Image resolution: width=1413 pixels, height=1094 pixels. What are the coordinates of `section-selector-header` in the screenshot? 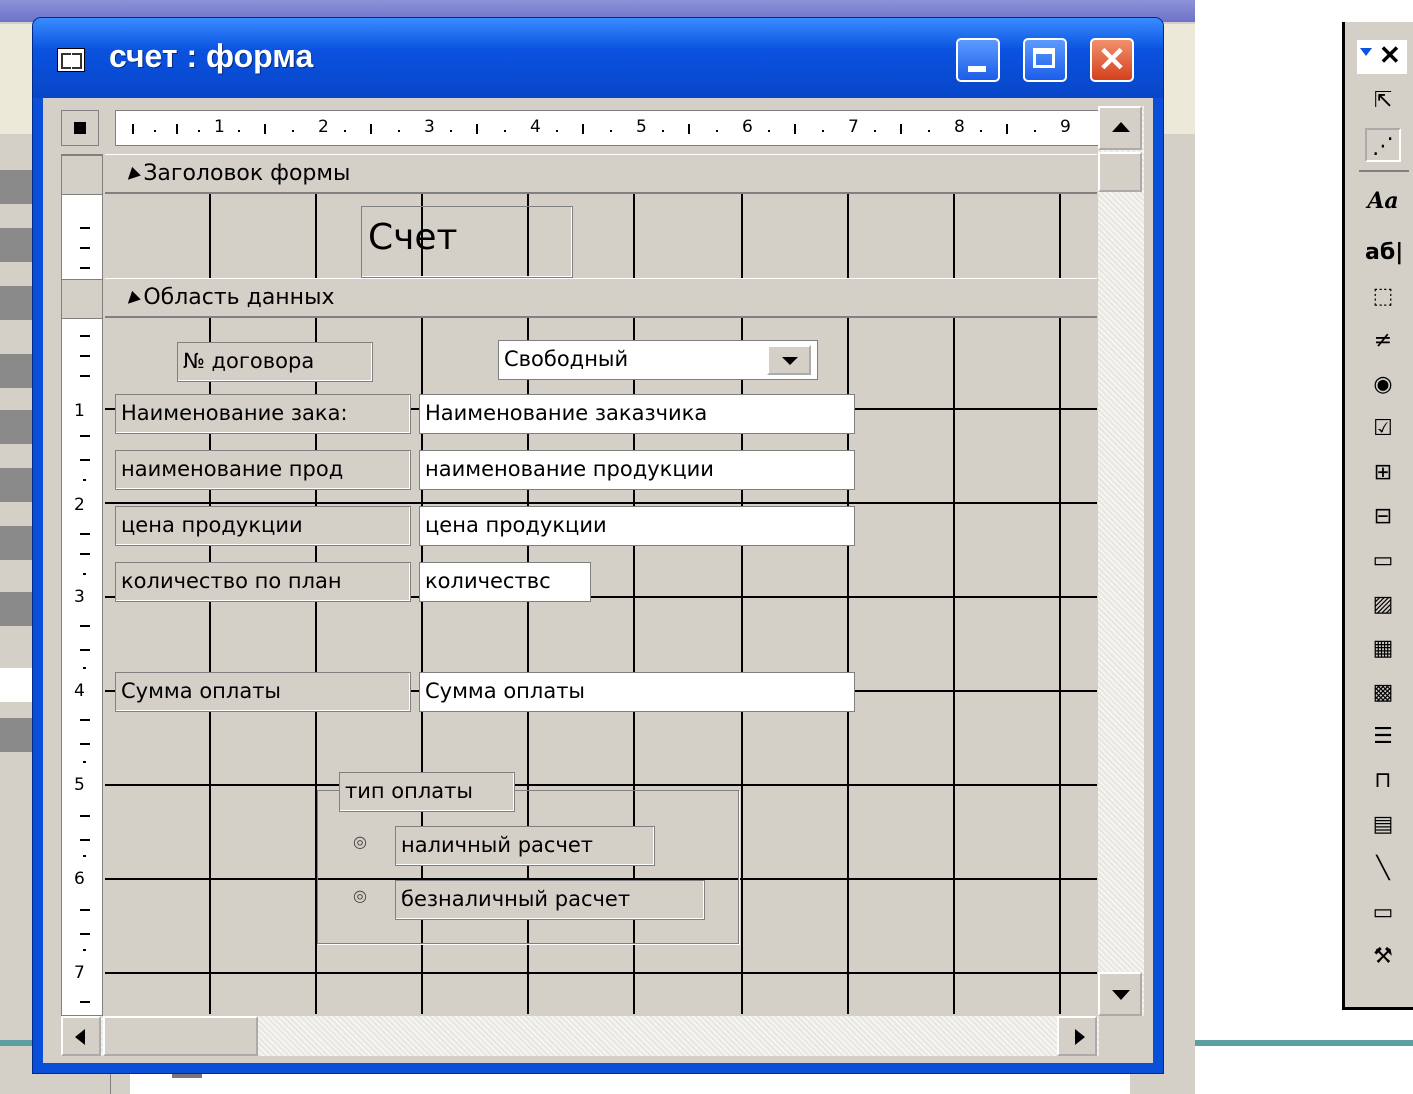 It's located at (82, 175).